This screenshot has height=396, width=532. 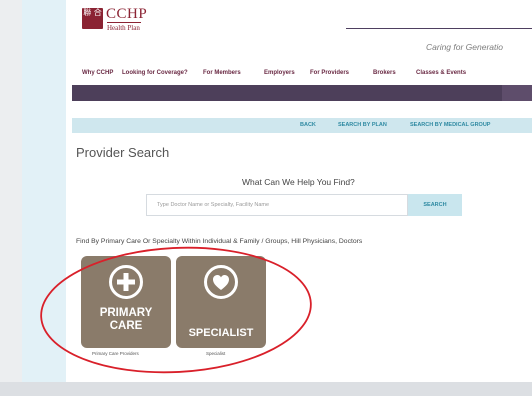 I want to click on back-link: BACK, so click(x=308, y=125).